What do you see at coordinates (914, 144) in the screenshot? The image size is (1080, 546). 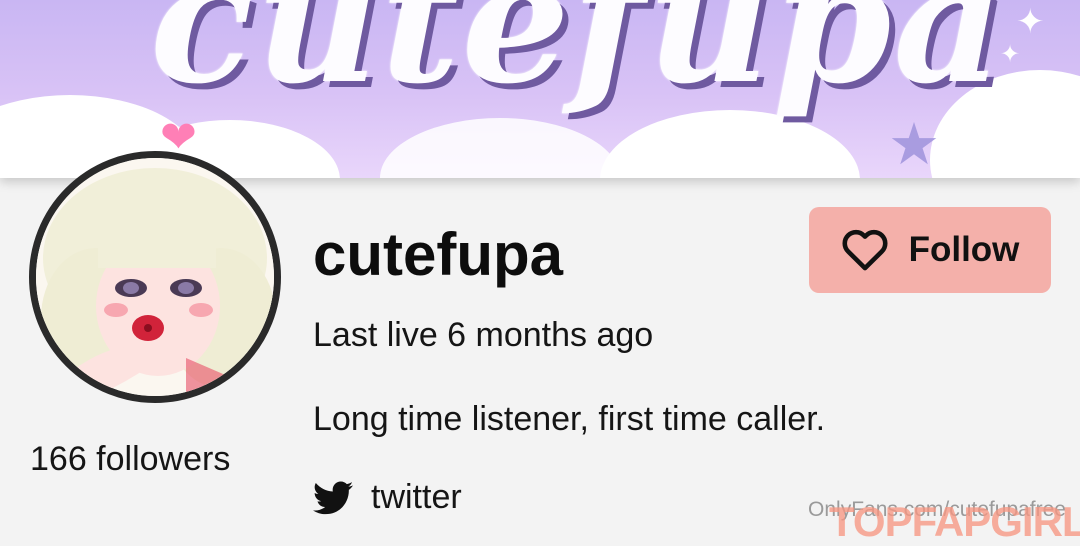 I see `star-icon: ★` at bounding box center [914, 144].